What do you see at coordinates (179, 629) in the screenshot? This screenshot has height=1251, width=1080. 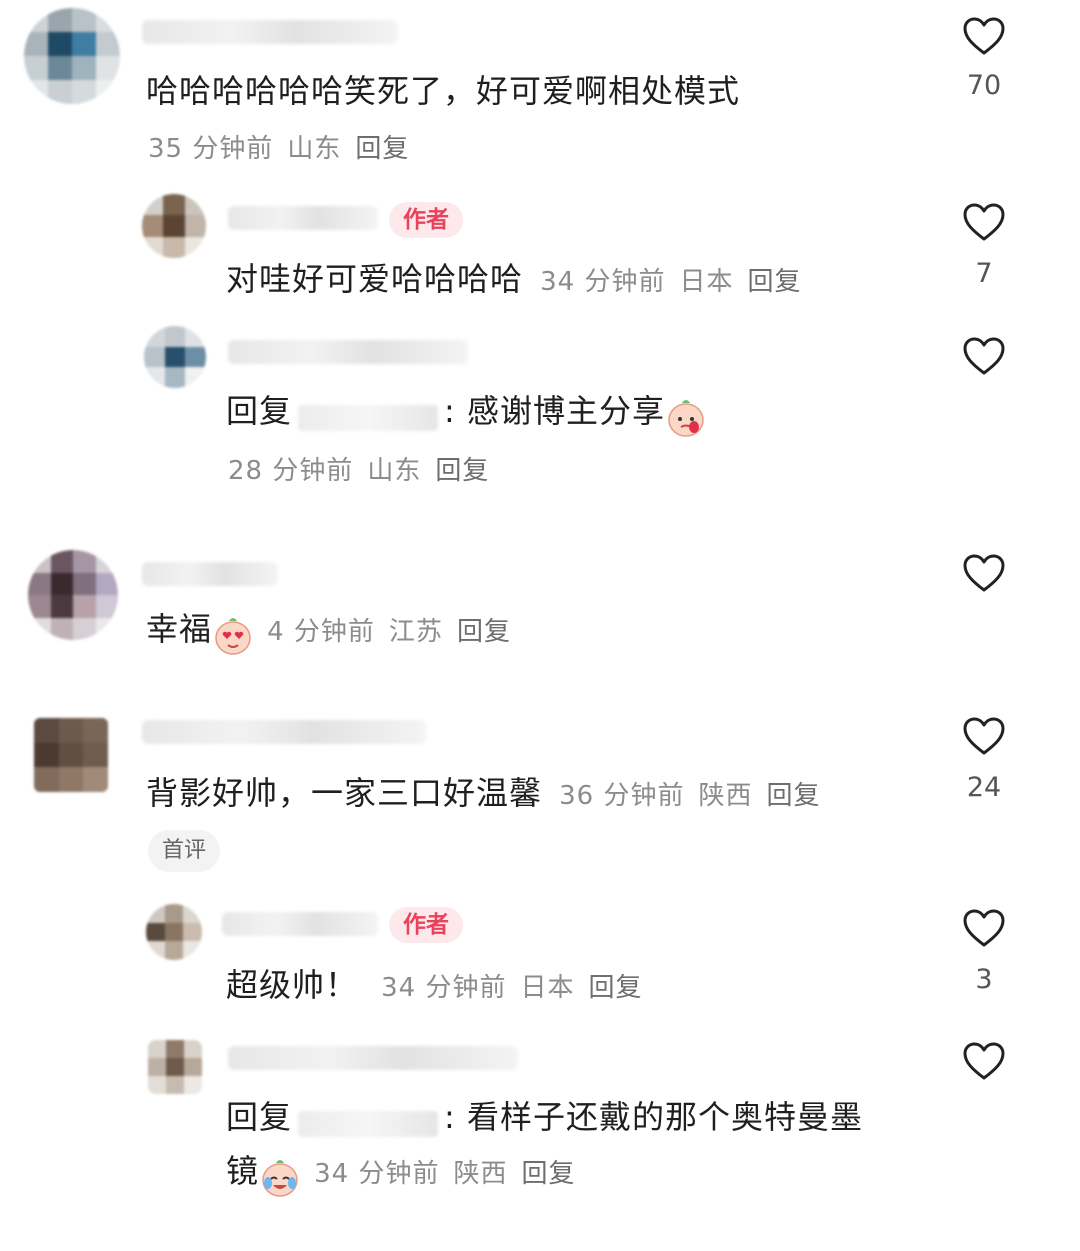 I see `comment-text: 幸福` at bounding box center [179, 629].